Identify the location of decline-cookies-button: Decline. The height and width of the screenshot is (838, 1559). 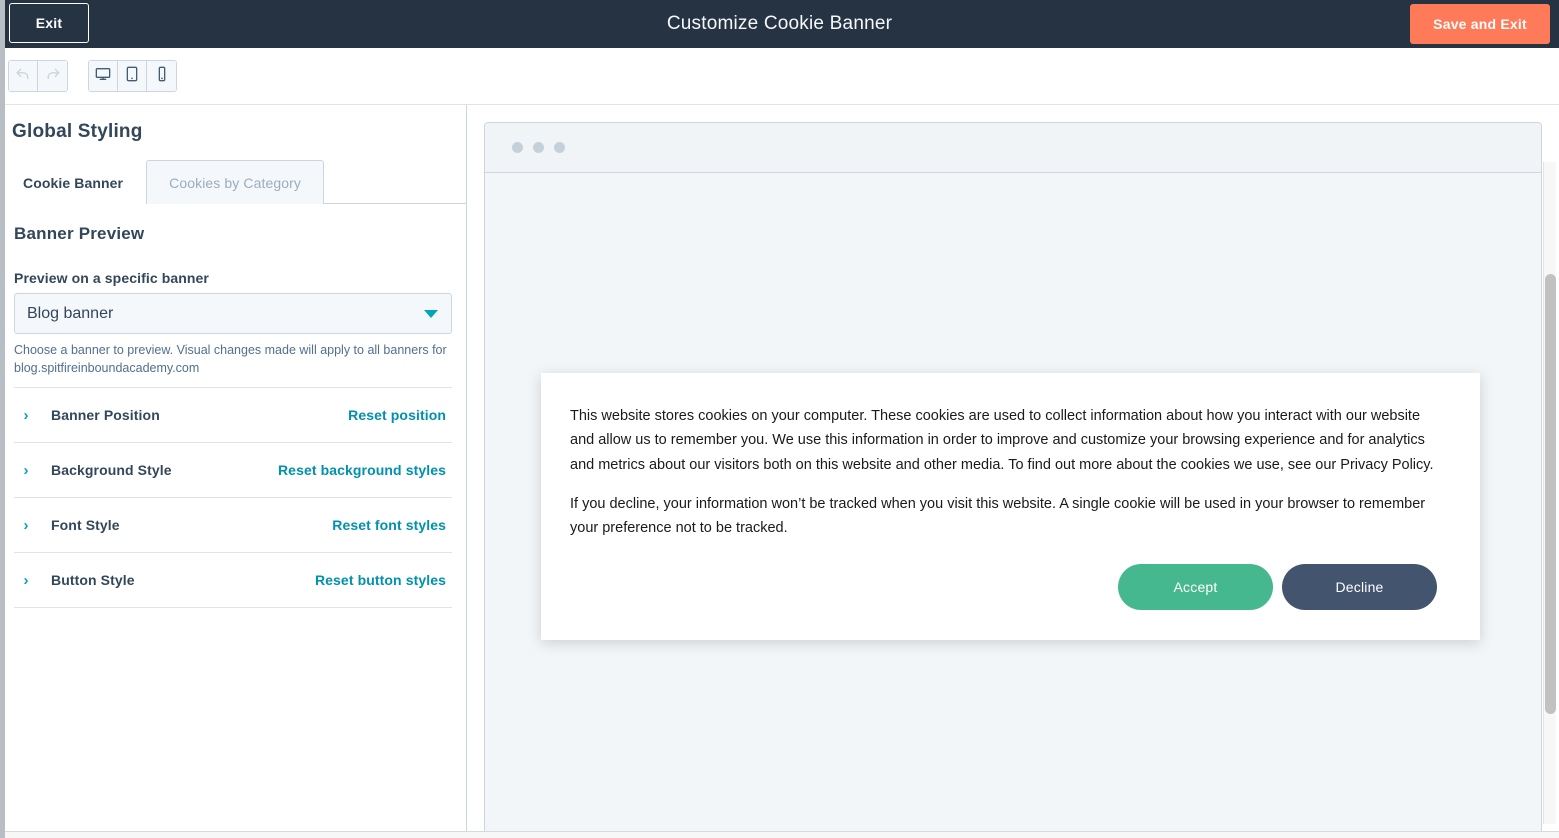
(1359, 586).